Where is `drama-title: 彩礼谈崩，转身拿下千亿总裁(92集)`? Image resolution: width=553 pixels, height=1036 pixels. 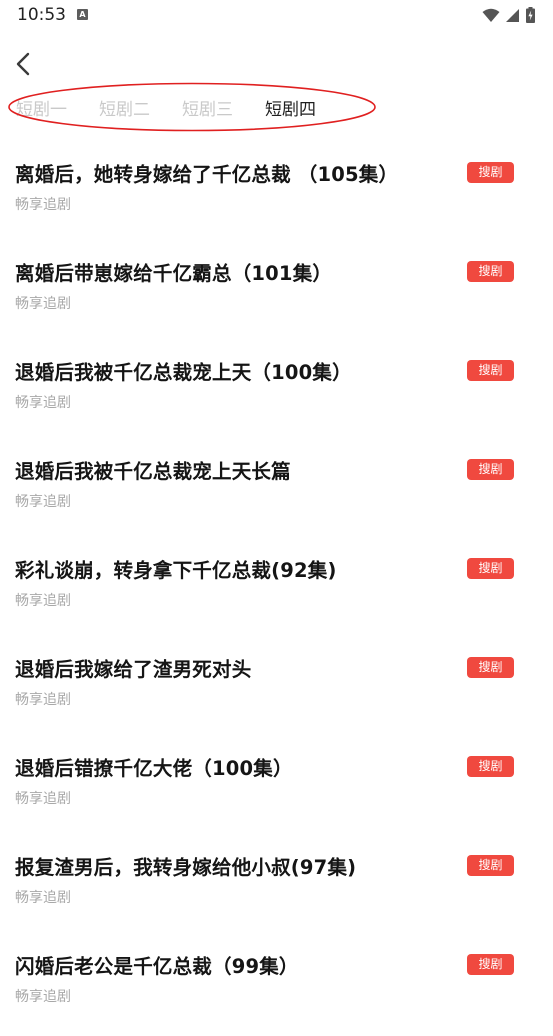
drama-title: 彩礼谈崩，转身拿下千亿总裁(92集) is located at coordinates (176, 570).